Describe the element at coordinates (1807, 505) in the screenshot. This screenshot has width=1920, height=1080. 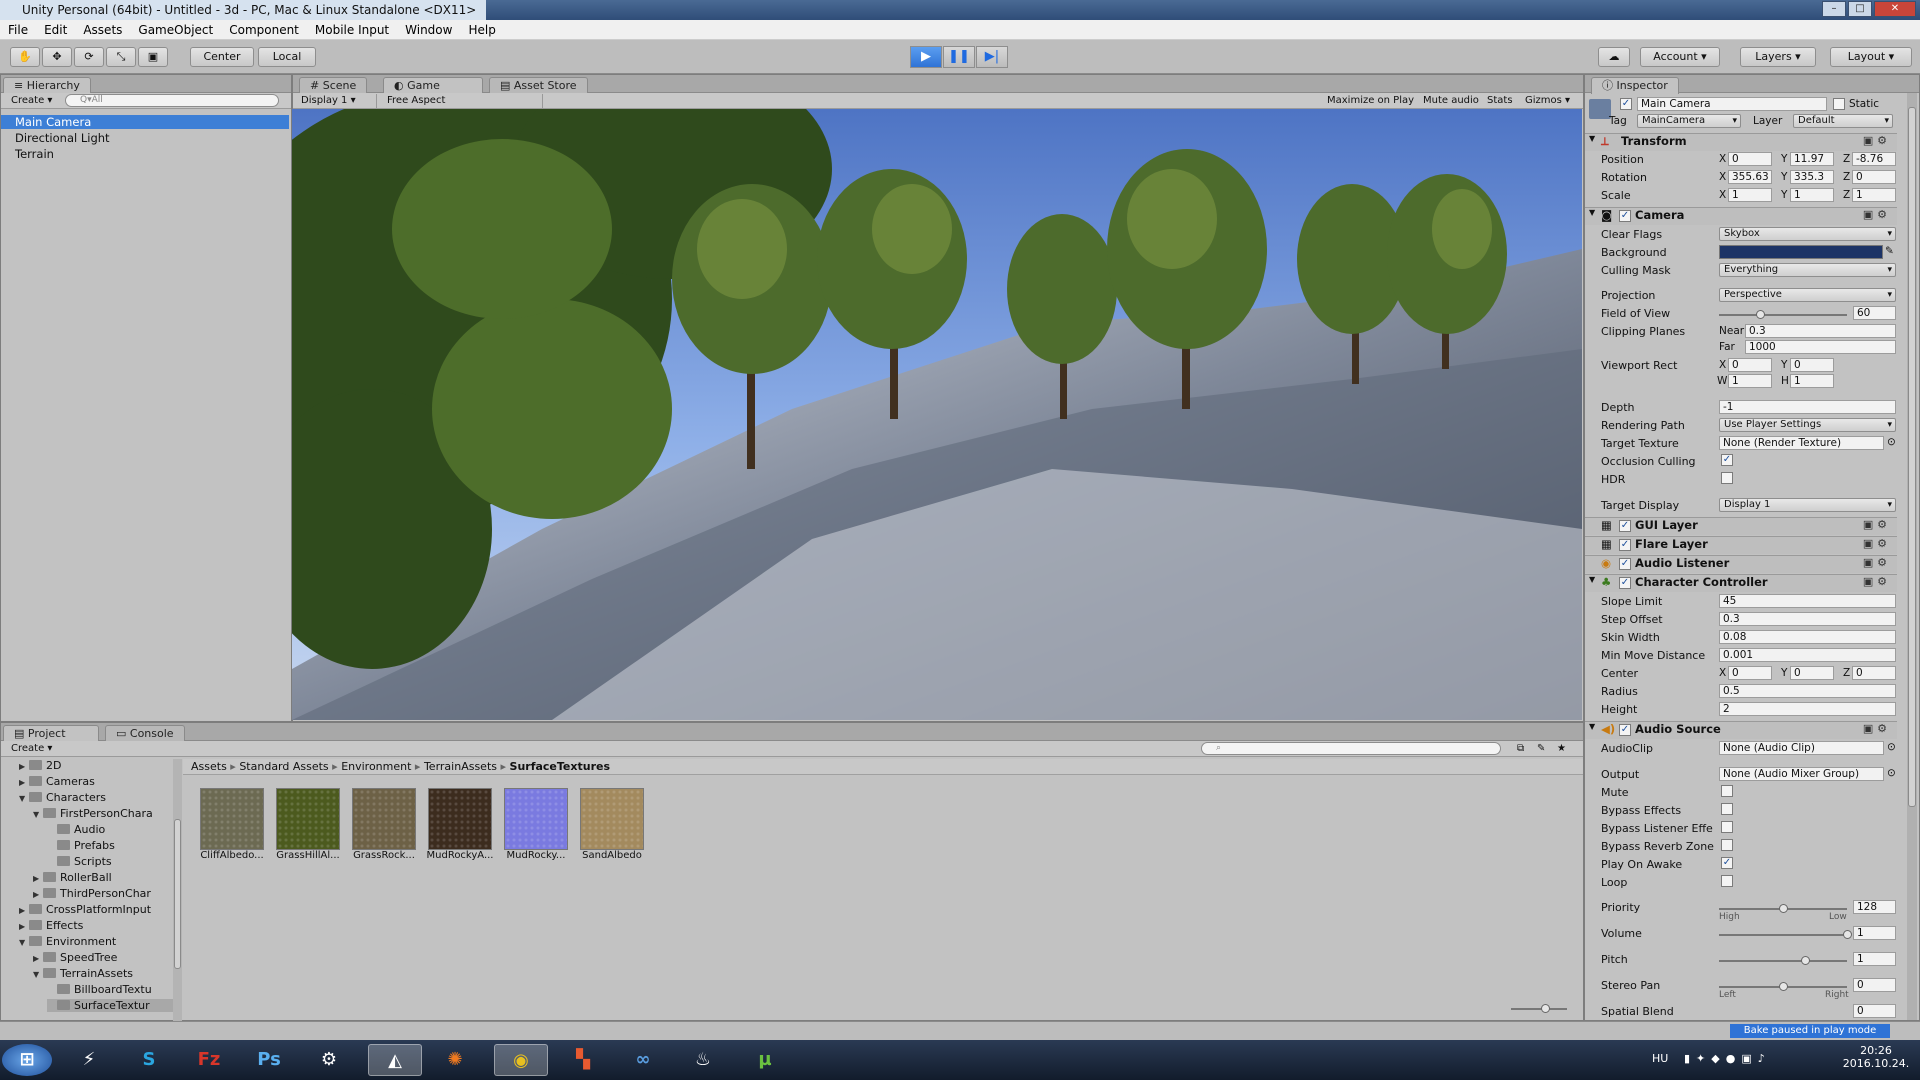
I see `target-display-dropdown: Display 1` at that location.